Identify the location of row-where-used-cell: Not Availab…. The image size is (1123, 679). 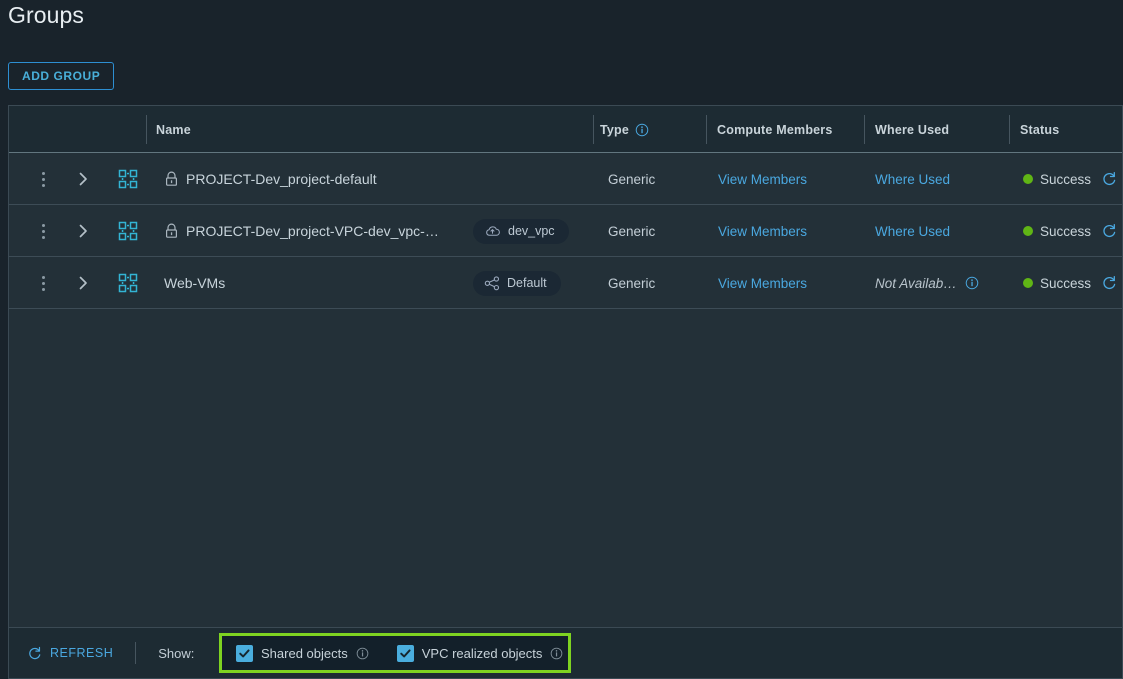
(927, 283).